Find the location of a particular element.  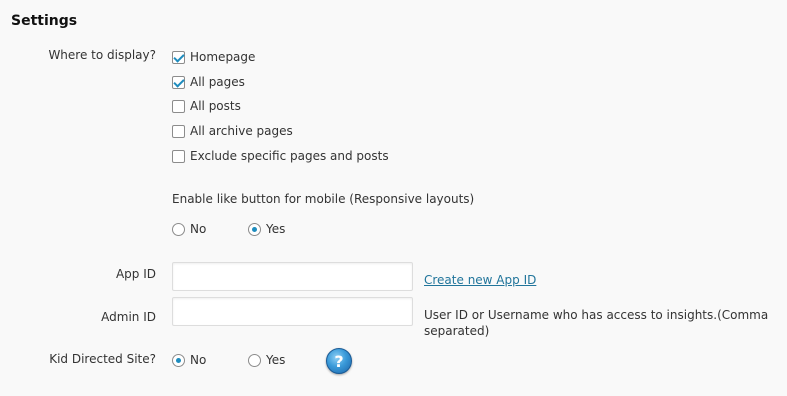

exclude-specific-label: Exclude specific pages and posts is located at coordinates (289, 156).